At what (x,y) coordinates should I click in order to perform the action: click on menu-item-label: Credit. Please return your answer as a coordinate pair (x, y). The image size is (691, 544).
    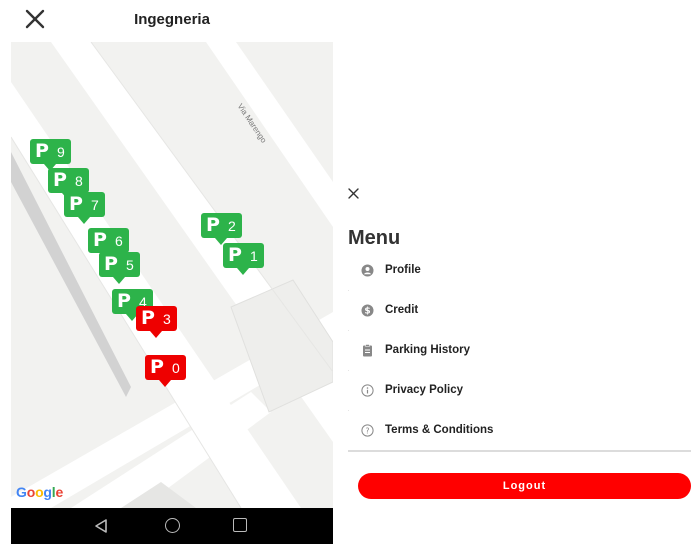
    Looking at the image, I should click on (402, 310).